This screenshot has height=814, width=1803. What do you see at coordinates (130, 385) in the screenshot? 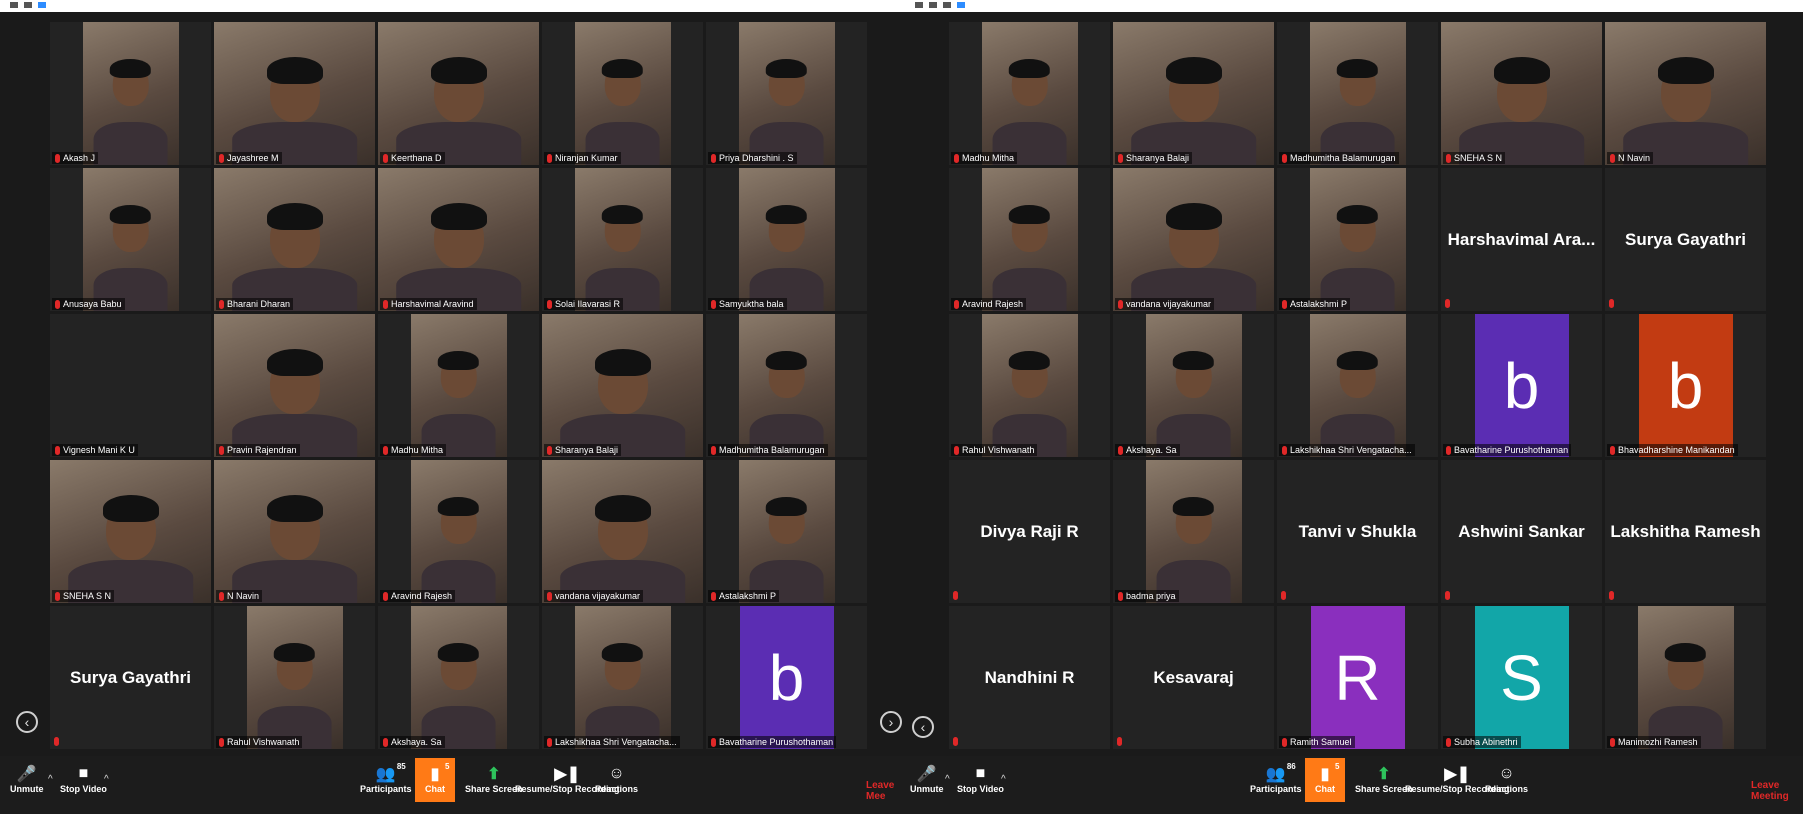
I see `participant-tile: Vignesh Mani K U` at bounding box center [130, 385].